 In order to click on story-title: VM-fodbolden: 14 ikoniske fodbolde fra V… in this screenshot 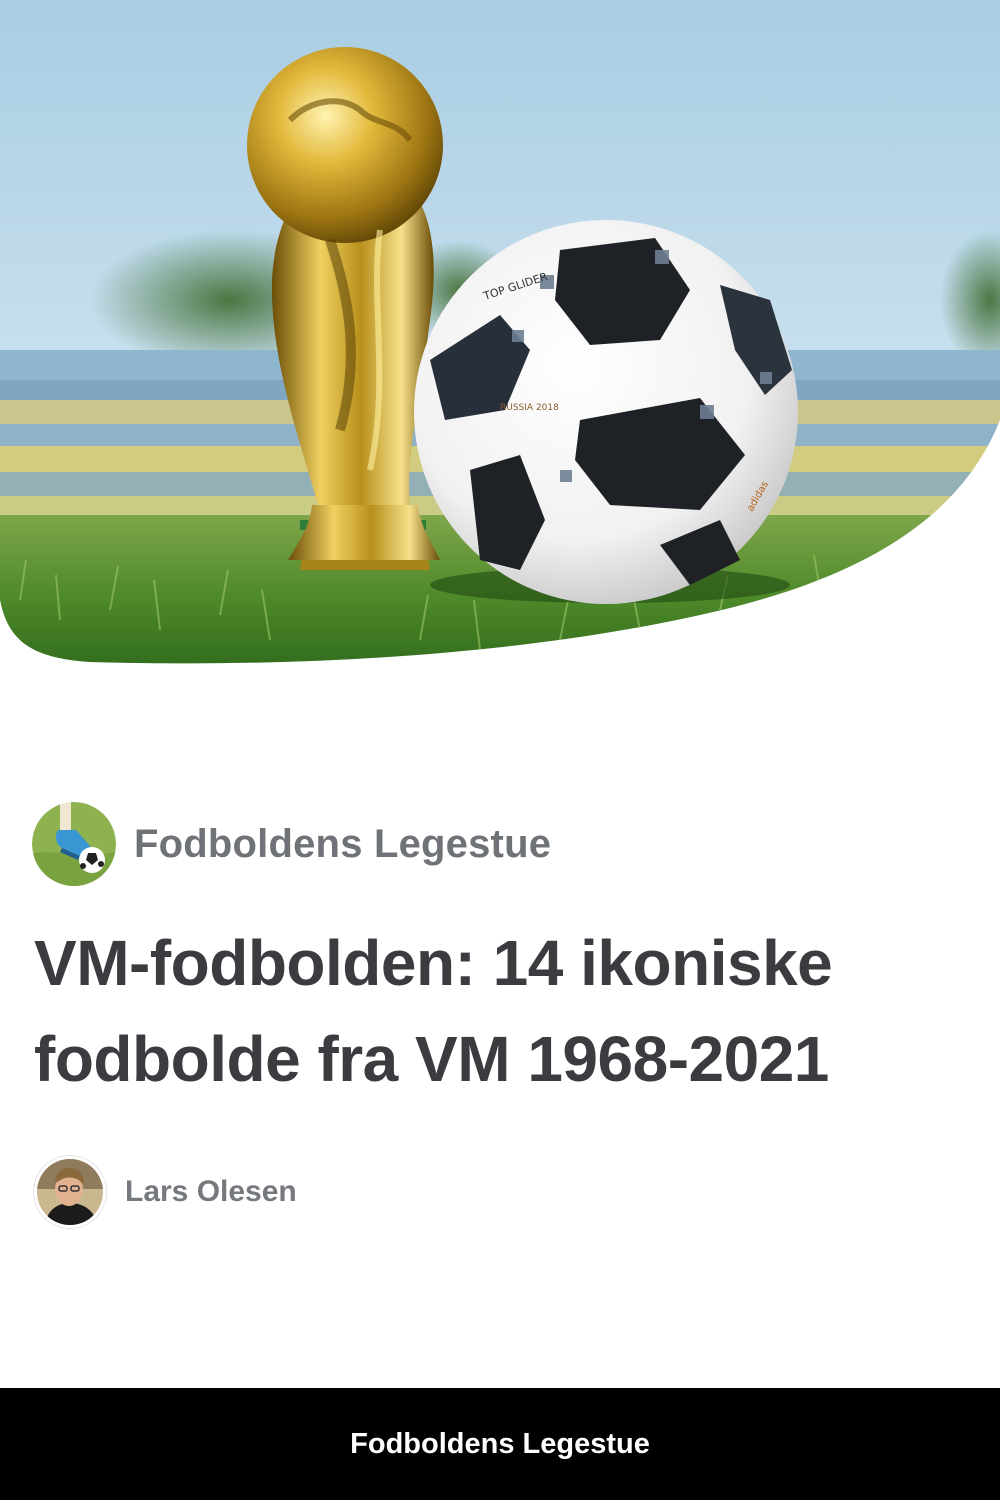, I will do `click(433, 1011)`.